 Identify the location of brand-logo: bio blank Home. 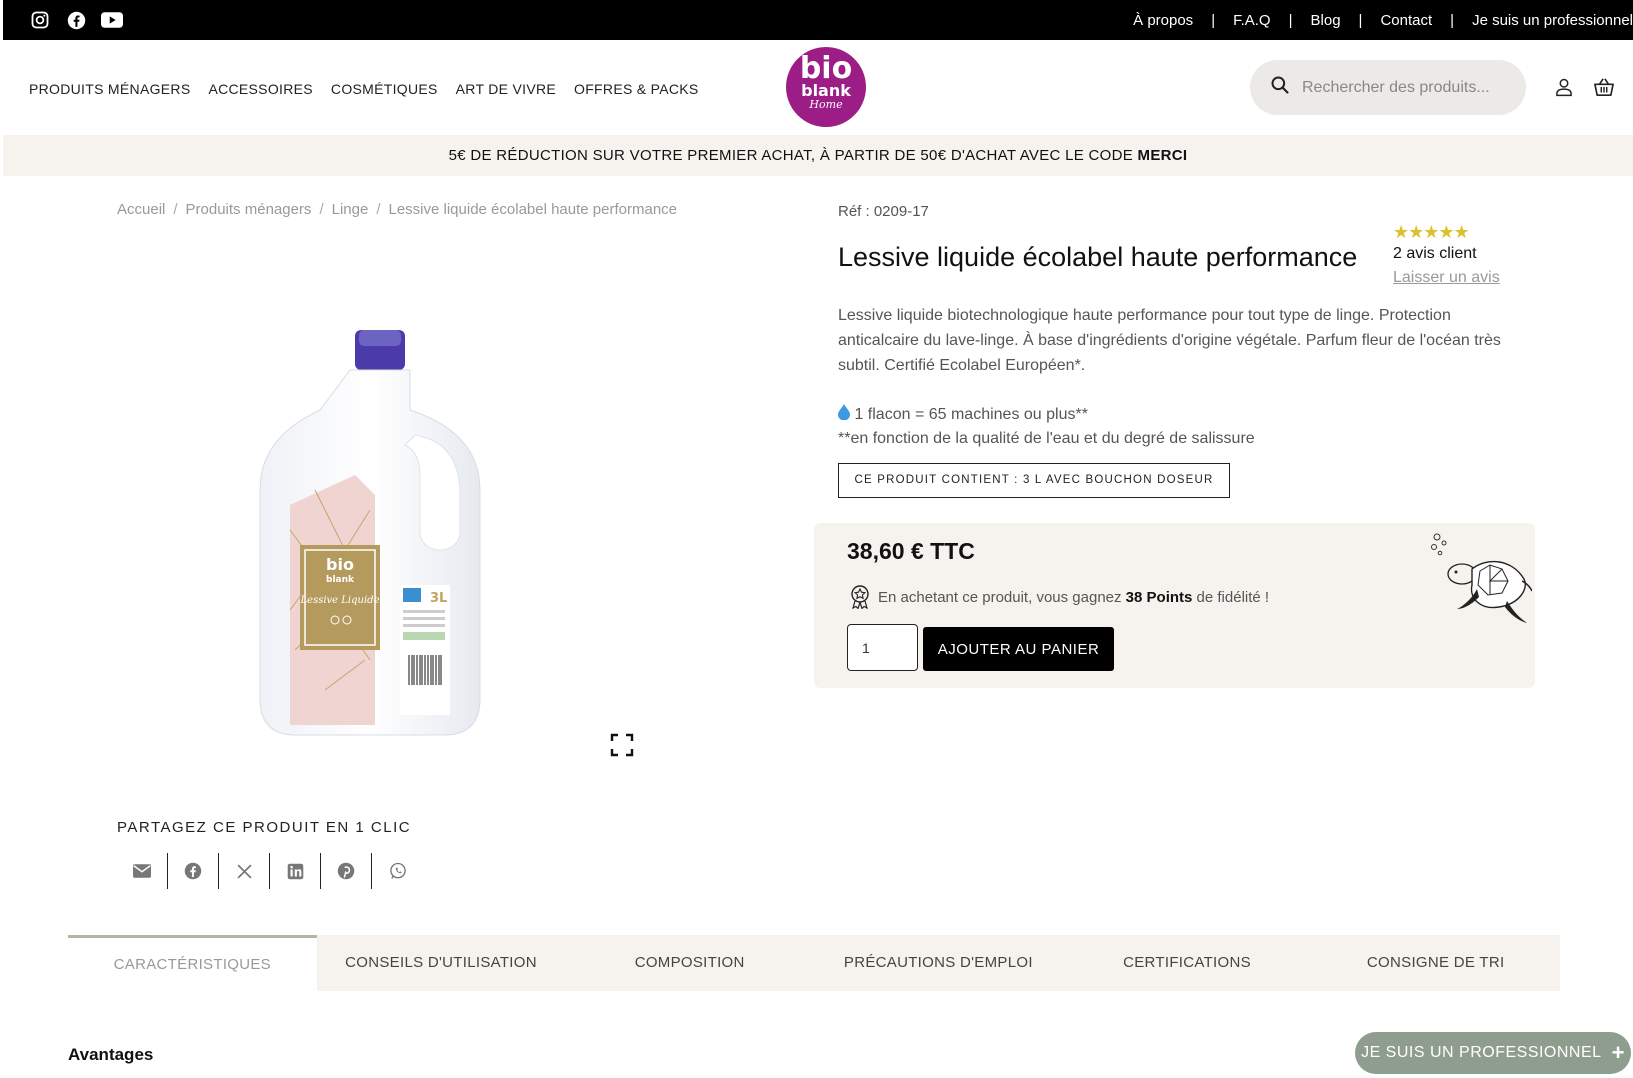
(826, 87).